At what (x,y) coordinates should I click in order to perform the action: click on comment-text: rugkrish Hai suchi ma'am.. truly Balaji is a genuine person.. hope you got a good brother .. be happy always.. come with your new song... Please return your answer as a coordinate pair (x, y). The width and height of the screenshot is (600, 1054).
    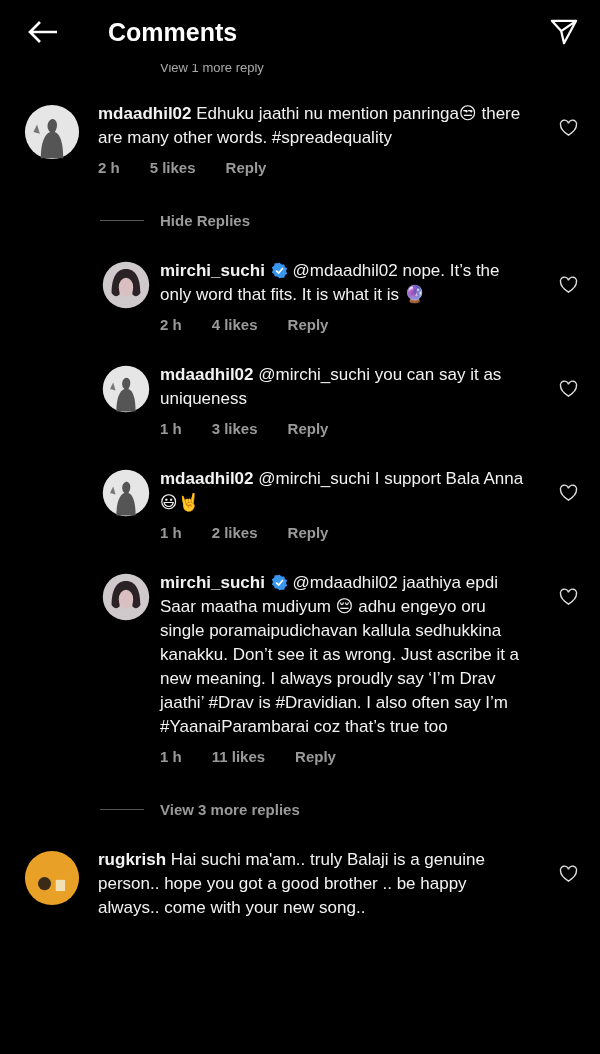
    Looking at the image, I should click on (292, 884).